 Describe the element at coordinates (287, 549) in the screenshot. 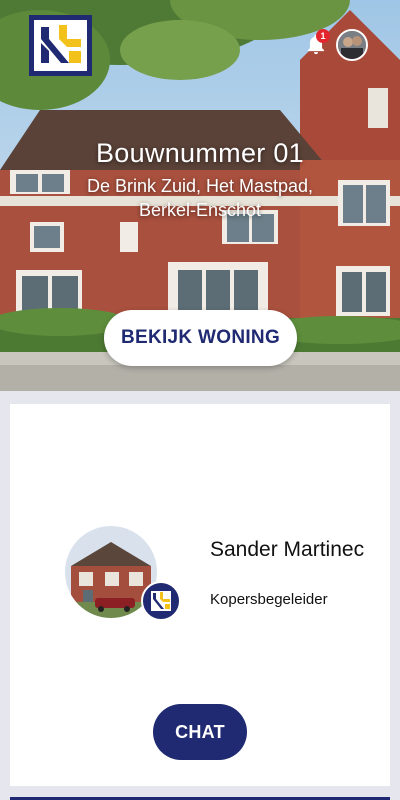

I see `agent-name: Sander Martinec` at that location.